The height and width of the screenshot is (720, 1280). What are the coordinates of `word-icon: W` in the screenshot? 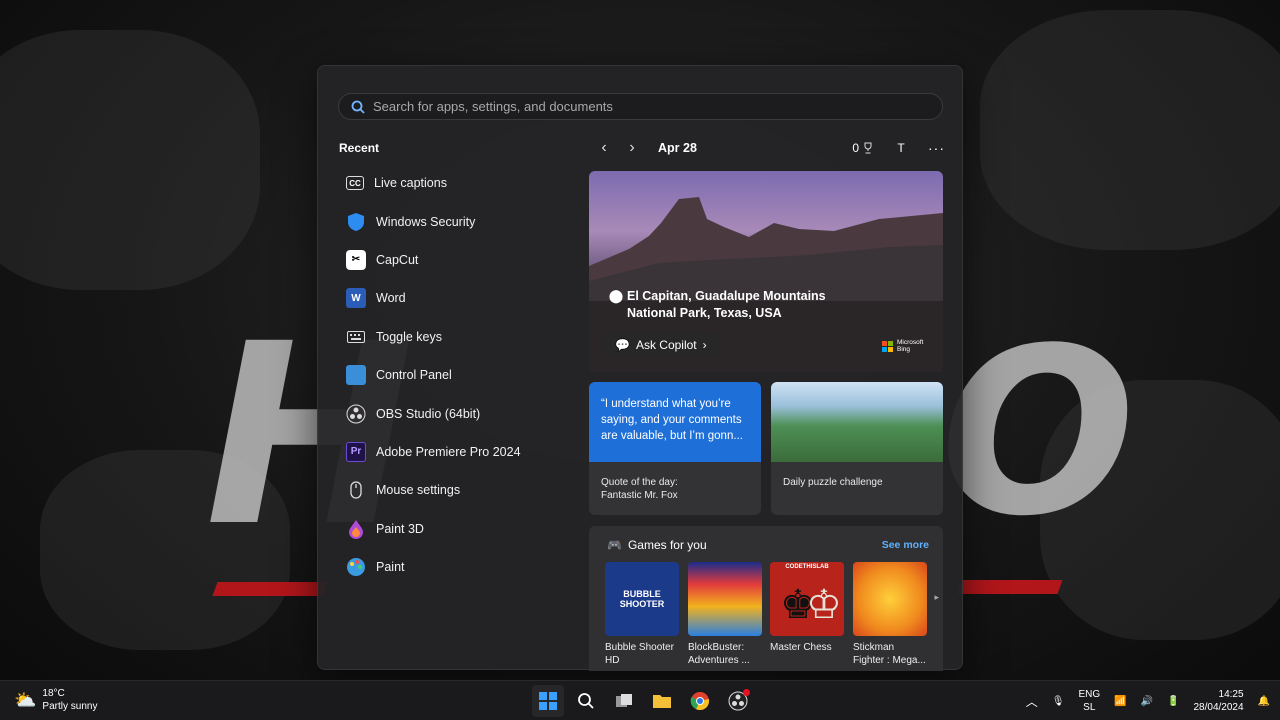 It's located at (356, 298).